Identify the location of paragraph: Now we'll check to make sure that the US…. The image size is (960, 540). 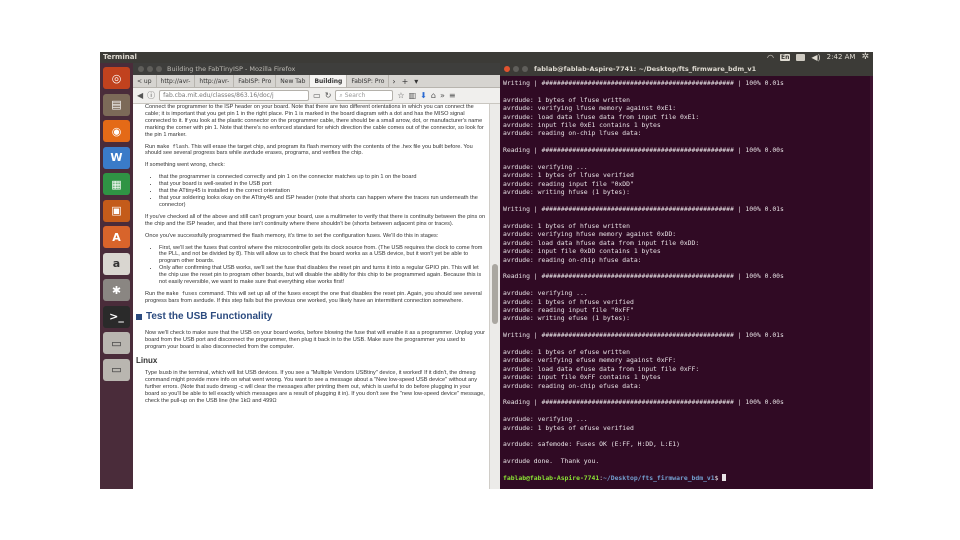
(315, 339).